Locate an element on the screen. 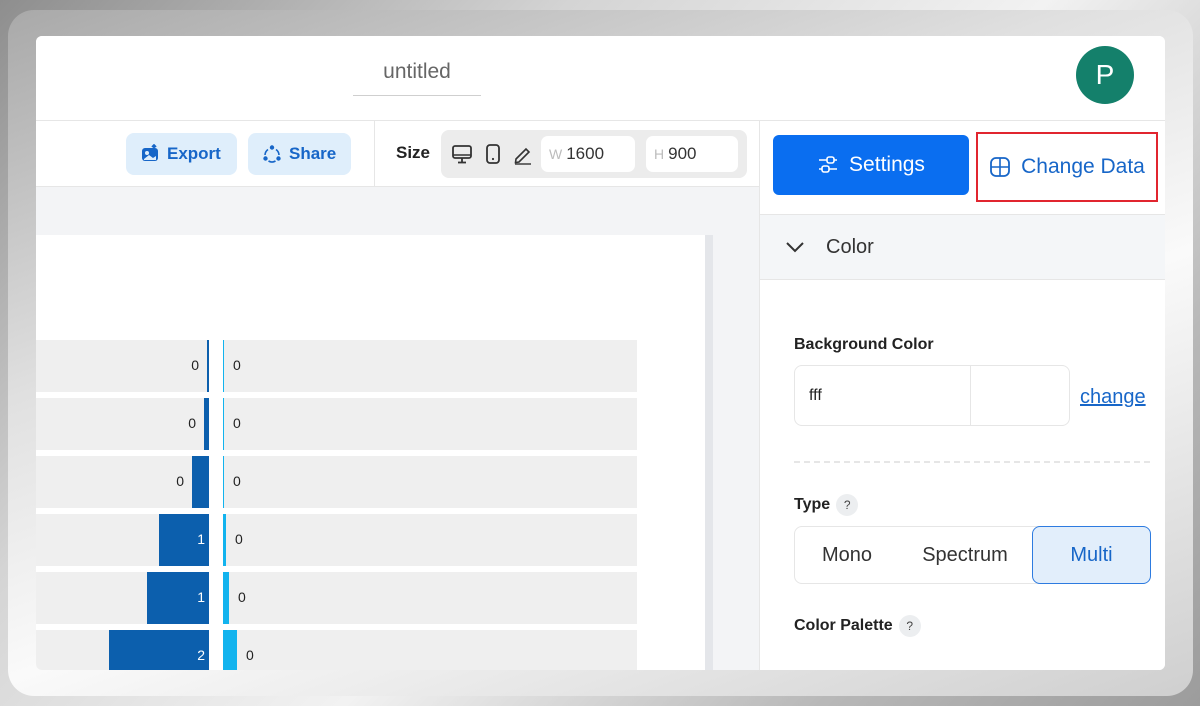 The width and height of the screenshot is (1200, 706). type-label-row: Type? is located at coordinates (826, 505).